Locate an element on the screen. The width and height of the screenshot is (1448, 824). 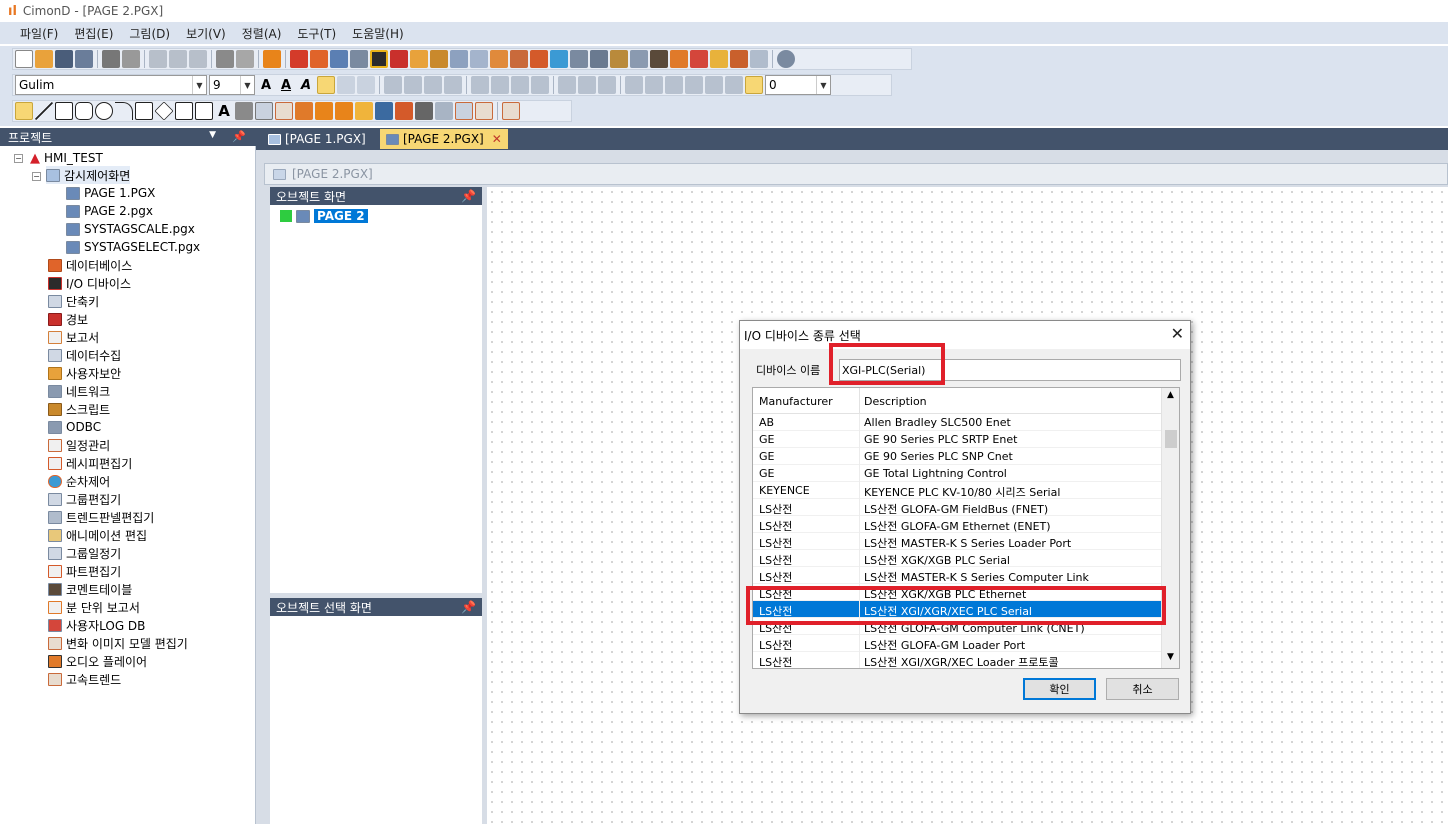
tree-page: SYSTAGSELECT.pgx is located at coordinates (133, 247).